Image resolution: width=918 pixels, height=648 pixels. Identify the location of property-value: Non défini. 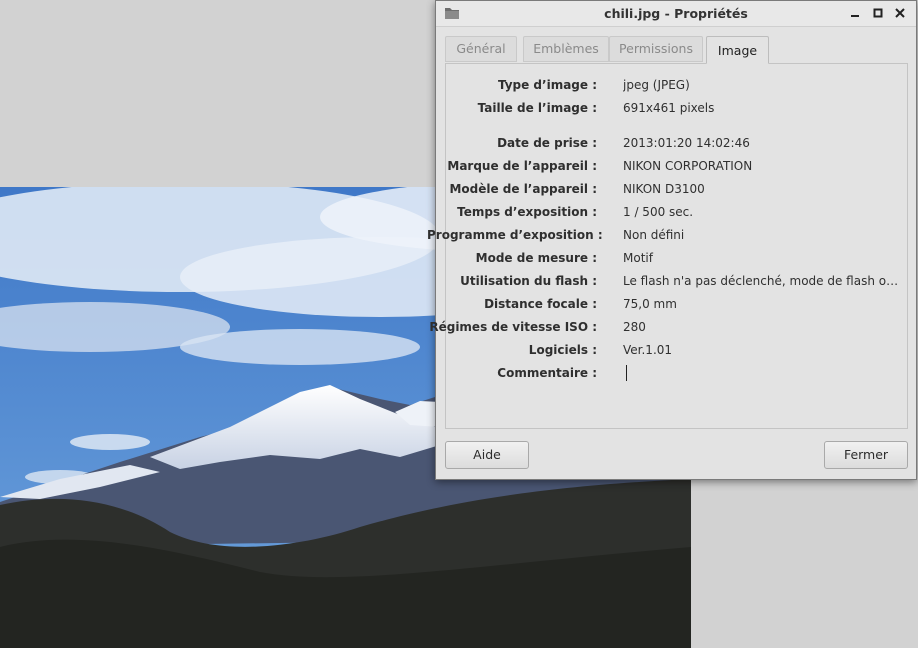
(654, 235).